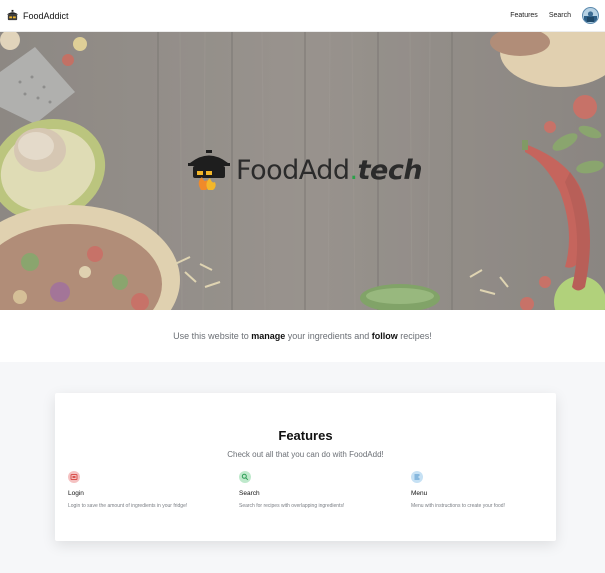  I want to click on pot-logo-icon, so click(209, 170).